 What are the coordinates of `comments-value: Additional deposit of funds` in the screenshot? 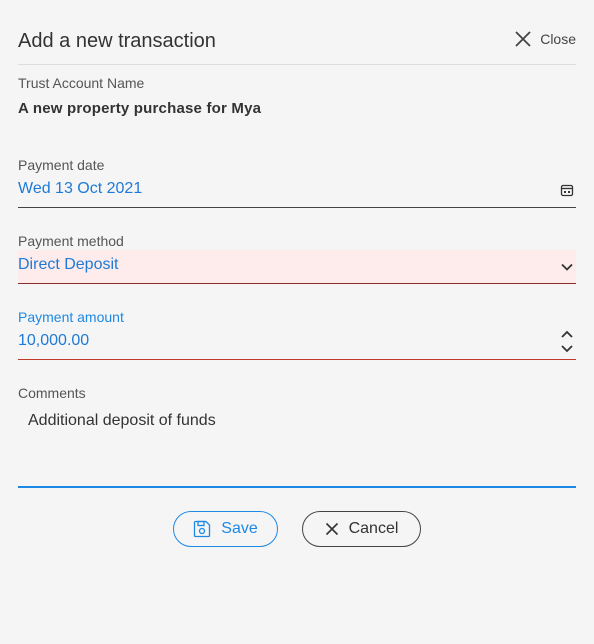 It's located at (122, 420).